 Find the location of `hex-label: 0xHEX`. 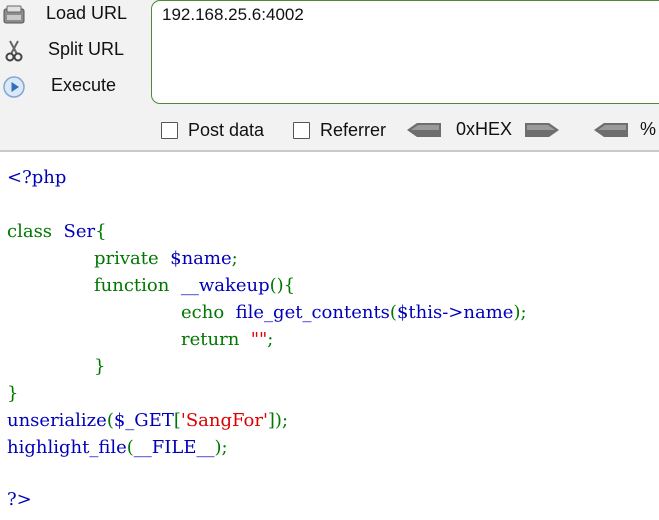

hex-label: 0xHEX is located at coordinates (484, 129).